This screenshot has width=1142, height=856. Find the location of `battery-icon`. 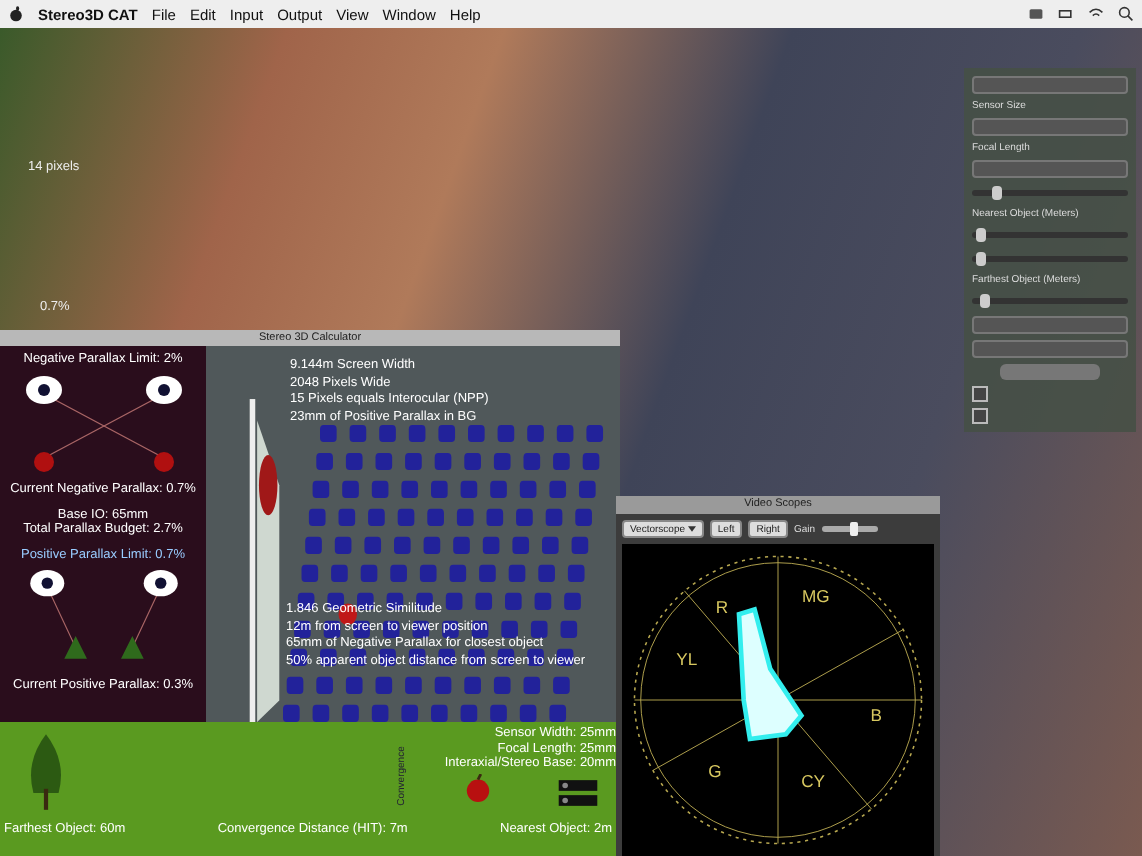

battery-icon is located at coordinates (1066, 14).